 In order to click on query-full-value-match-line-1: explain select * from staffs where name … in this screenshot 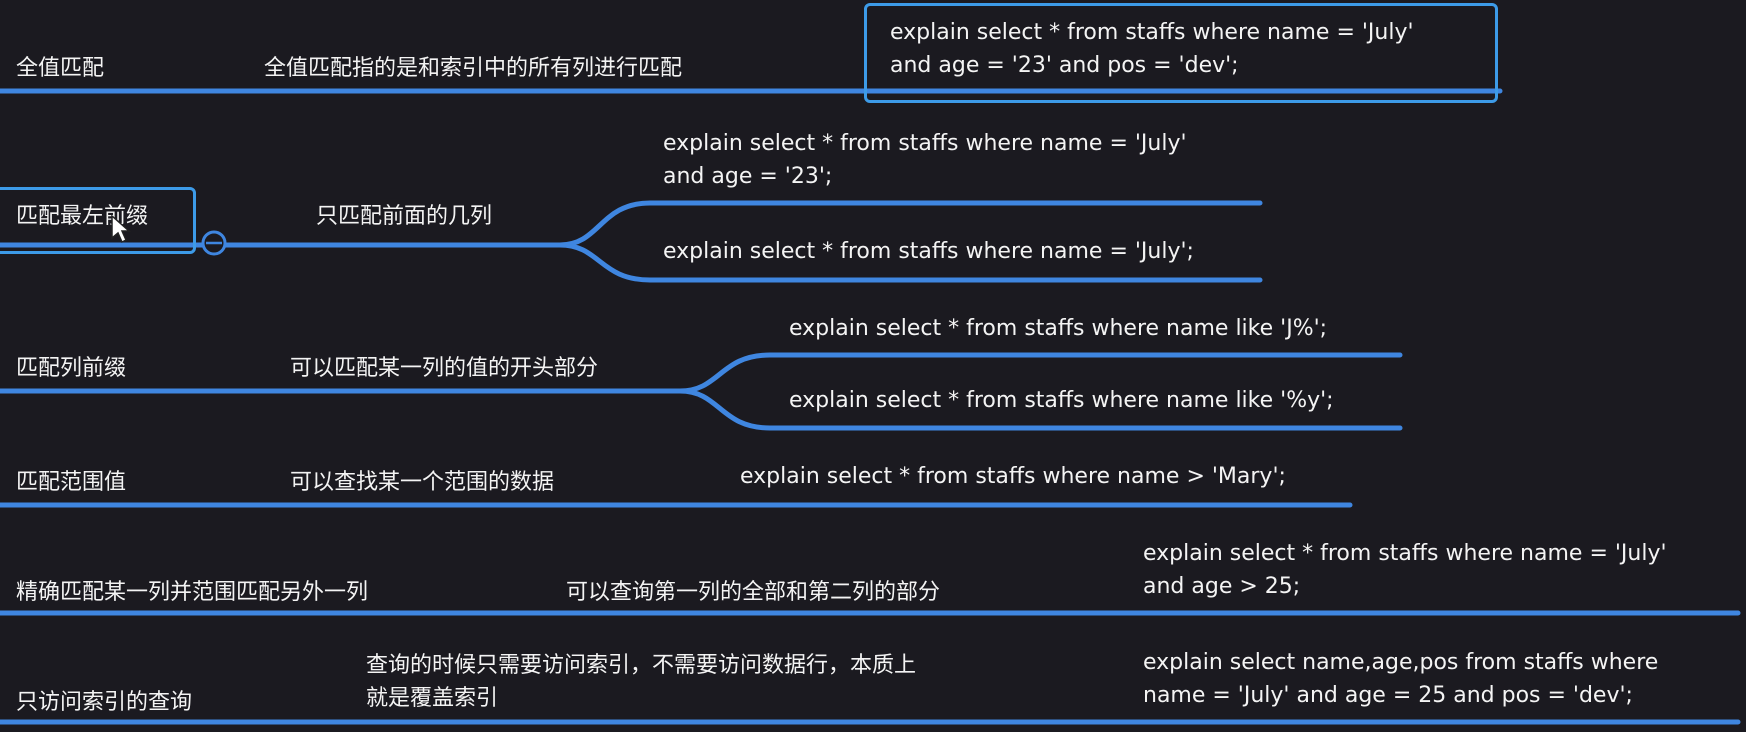, I will do `click(1152, 32)`.